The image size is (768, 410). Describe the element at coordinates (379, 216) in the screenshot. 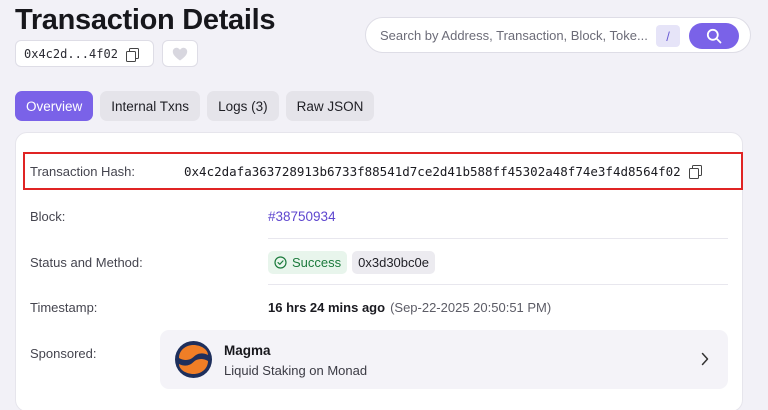

I see `row-block: Block: #38750934` at that location.